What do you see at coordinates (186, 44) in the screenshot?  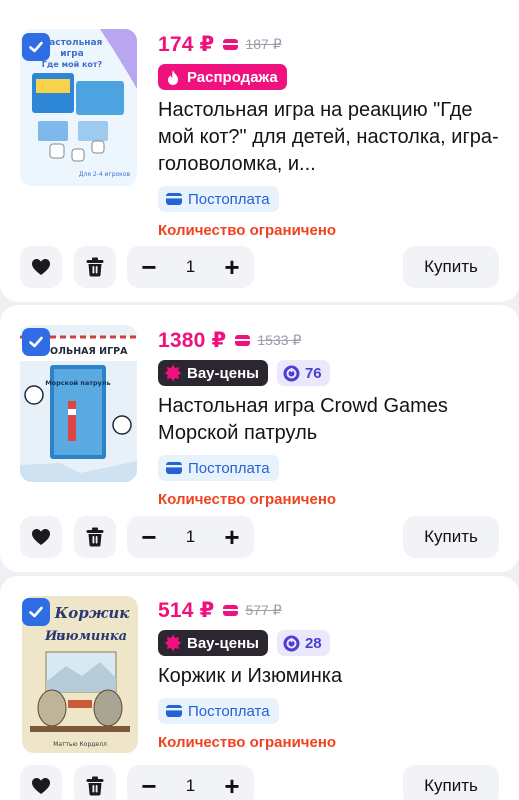 I see `price: 174 ₽` at bounding box center [186, 44].